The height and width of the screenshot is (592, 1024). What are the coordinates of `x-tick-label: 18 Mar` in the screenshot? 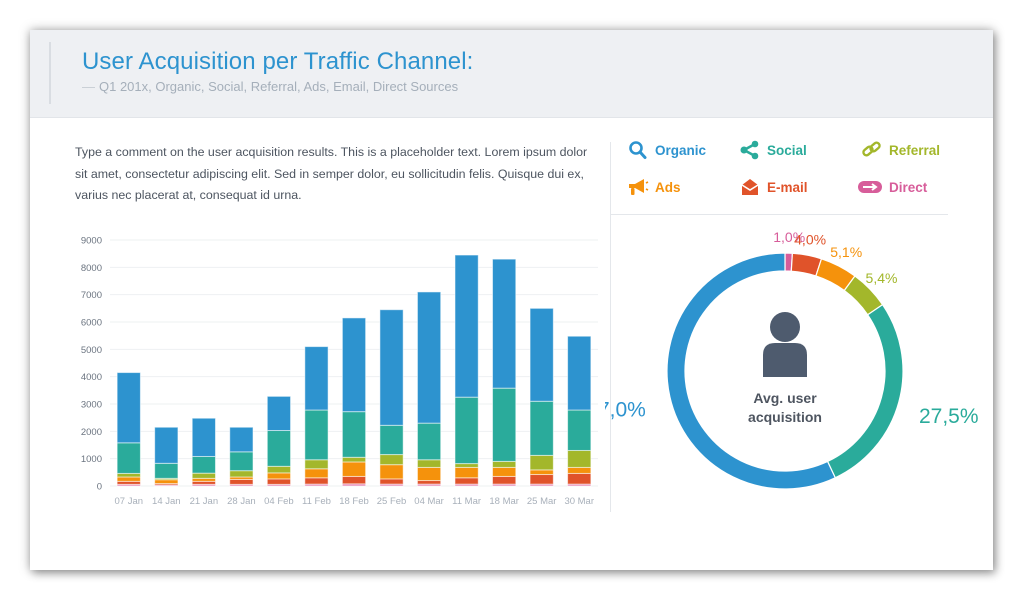 It's located at (504, 501).